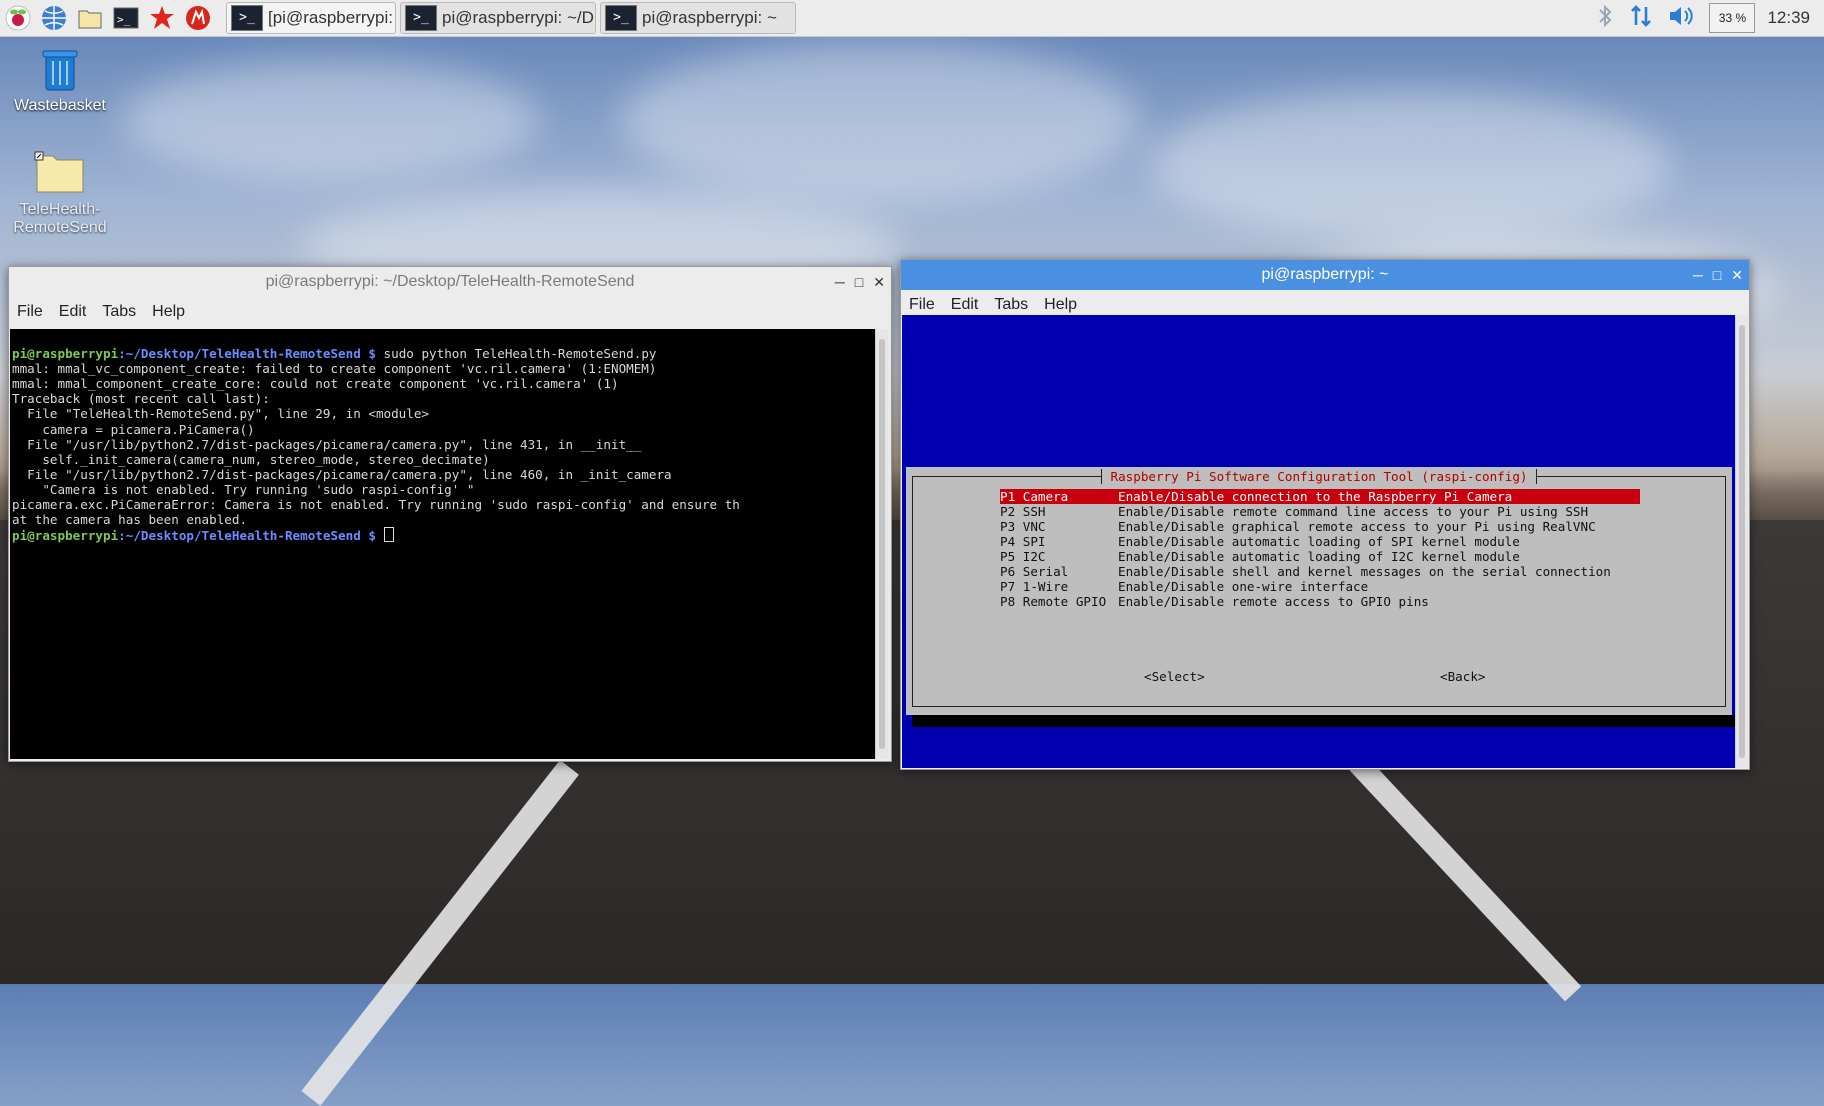  I want to click on task-button-terminal-3: >_ pi@raspberrypi: ~, so click(698, 18).